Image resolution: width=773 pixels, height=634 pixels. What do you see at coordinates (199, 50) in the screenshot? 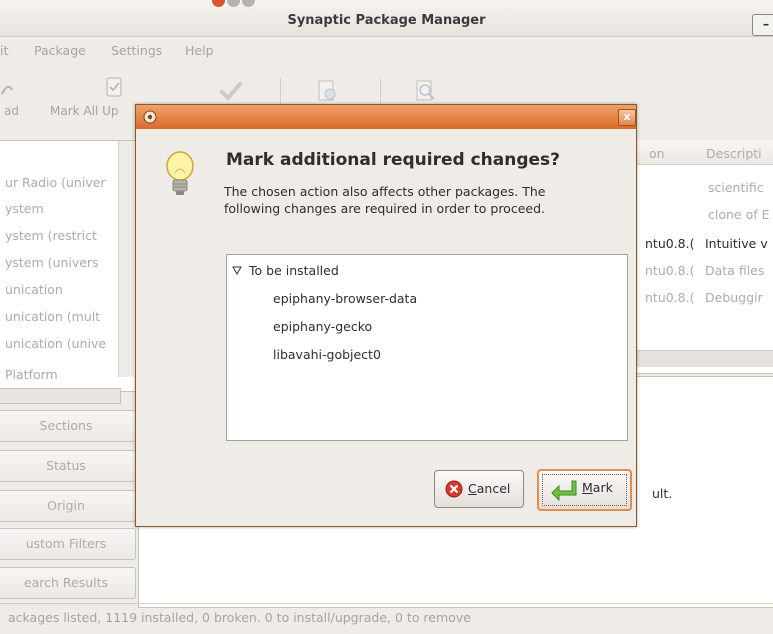
I see `menu-help: Help` at bounding box center [199, 50].